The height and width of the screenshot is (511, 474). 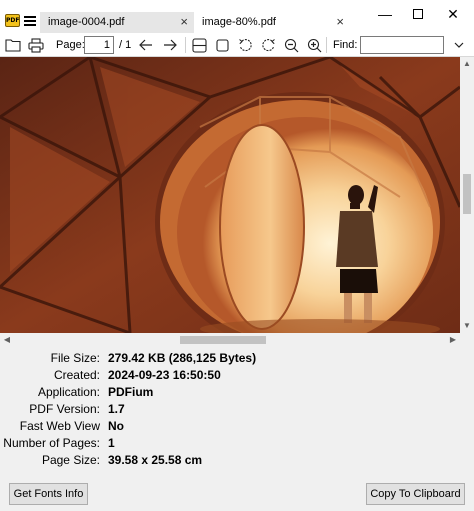 What do you see at coordinates (164, 375) in the screenshot?
I see `property-value: 2024-09-23 16:50:50` at bounding box center [164, 375].